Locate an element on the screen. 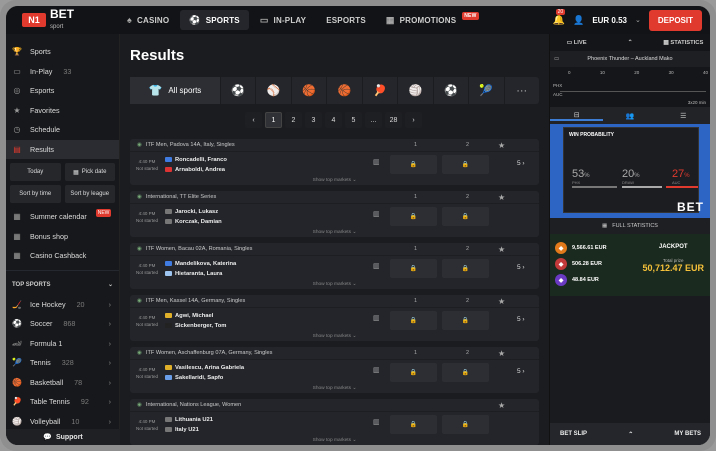 The width and height of the screenshot is (716, 451). nav-tab-esports: ESPORTS is located at coordinates (346, 20).